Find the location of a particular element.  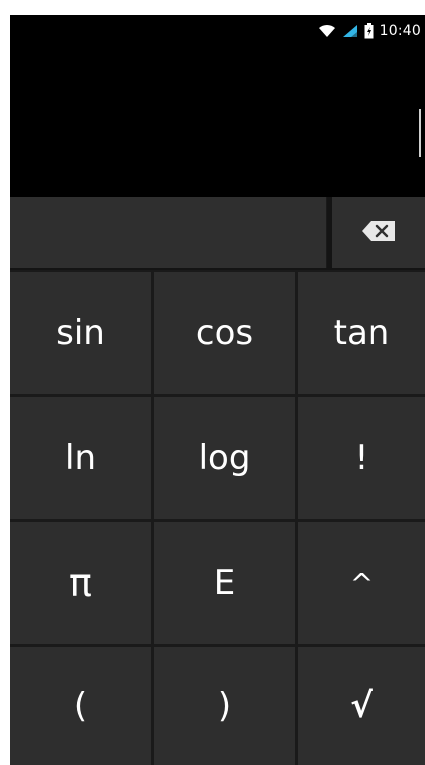

status-time: 10:40 is located at coordinates (400, 31).